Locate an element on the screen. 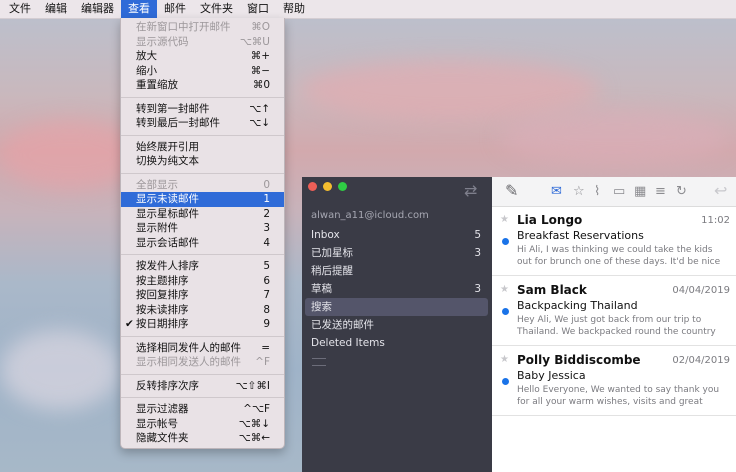 The image size is (736, 472). menu-folder: 文件夹 is located at coordinates (216, 9).